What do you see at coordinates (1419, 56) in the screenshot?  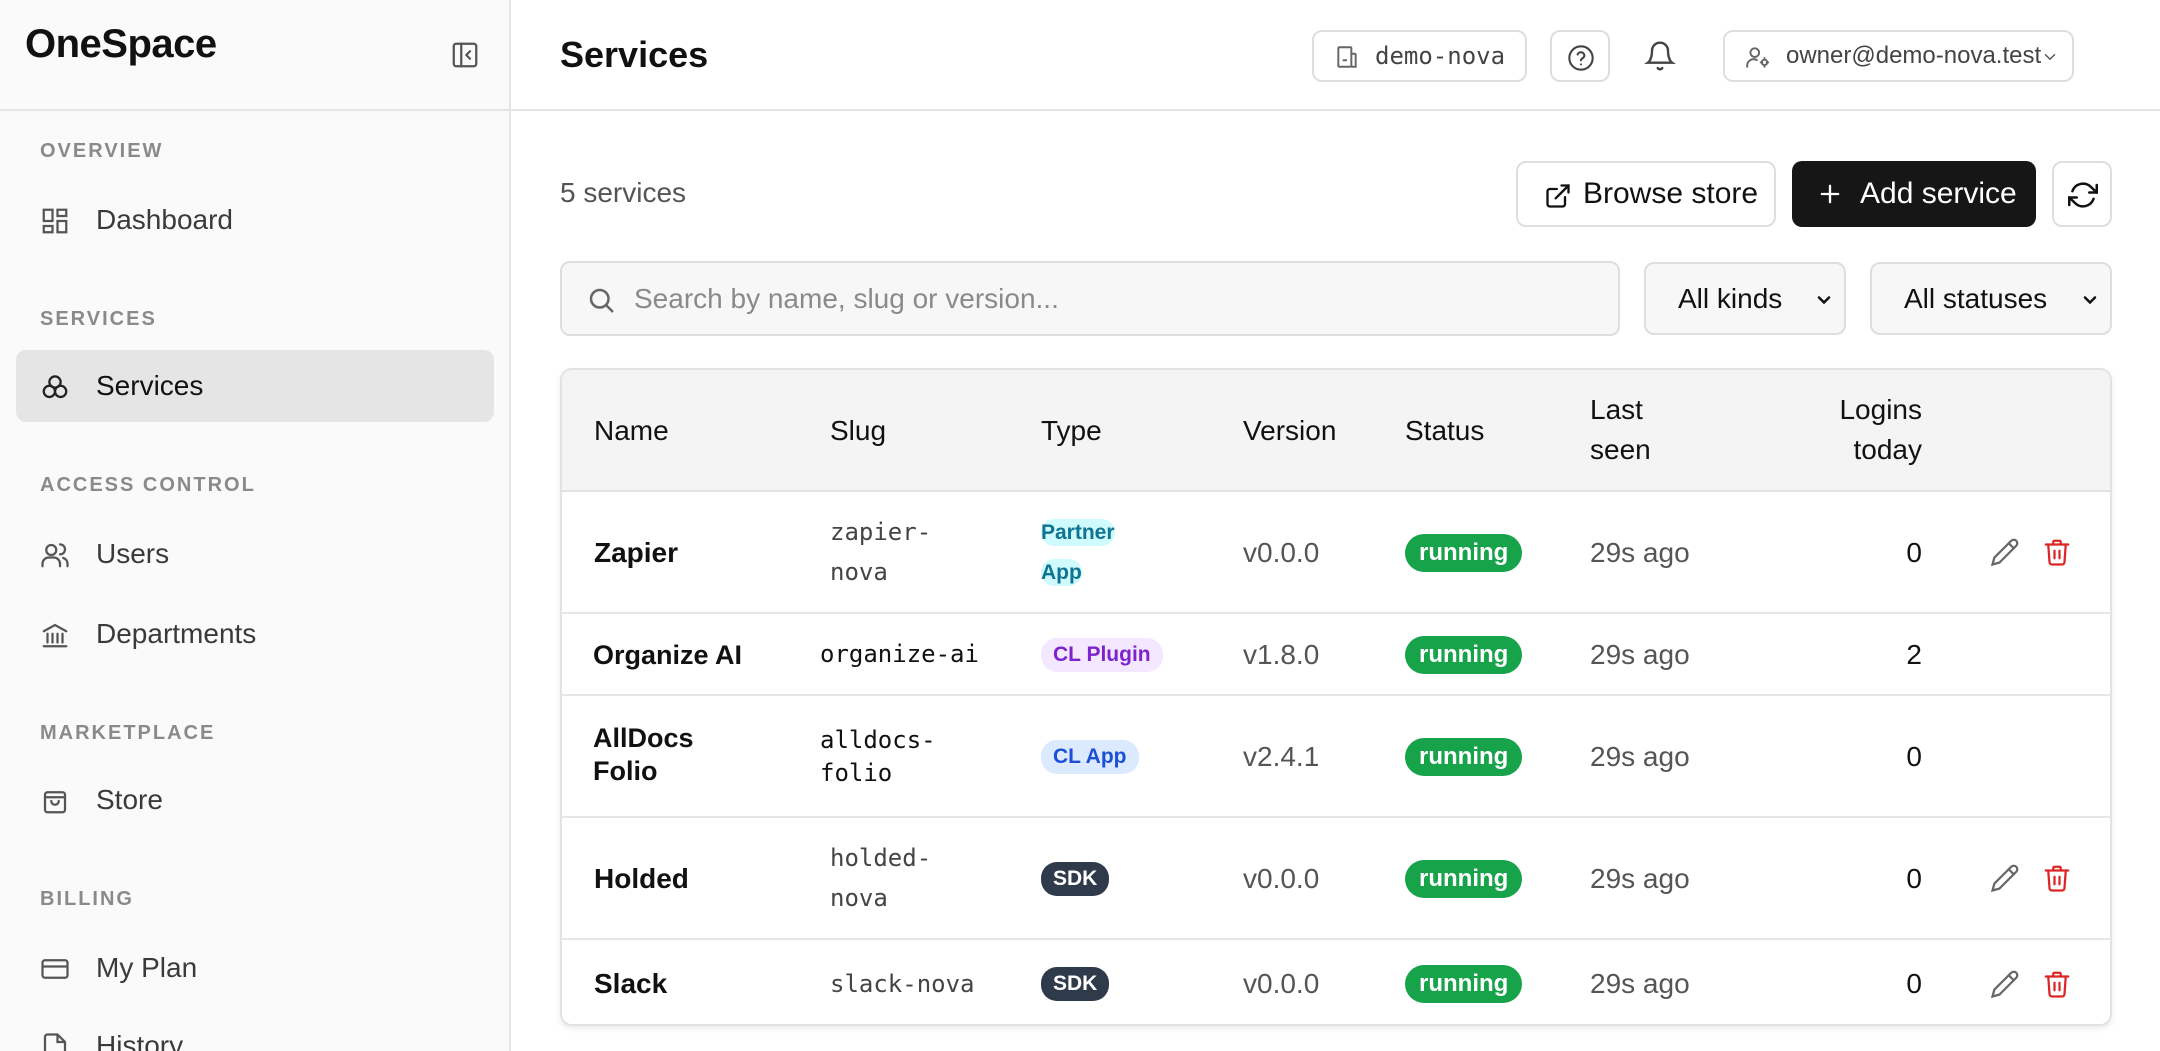 I see `org-switcher: demo-nova` at bounding box center [1419, 56].